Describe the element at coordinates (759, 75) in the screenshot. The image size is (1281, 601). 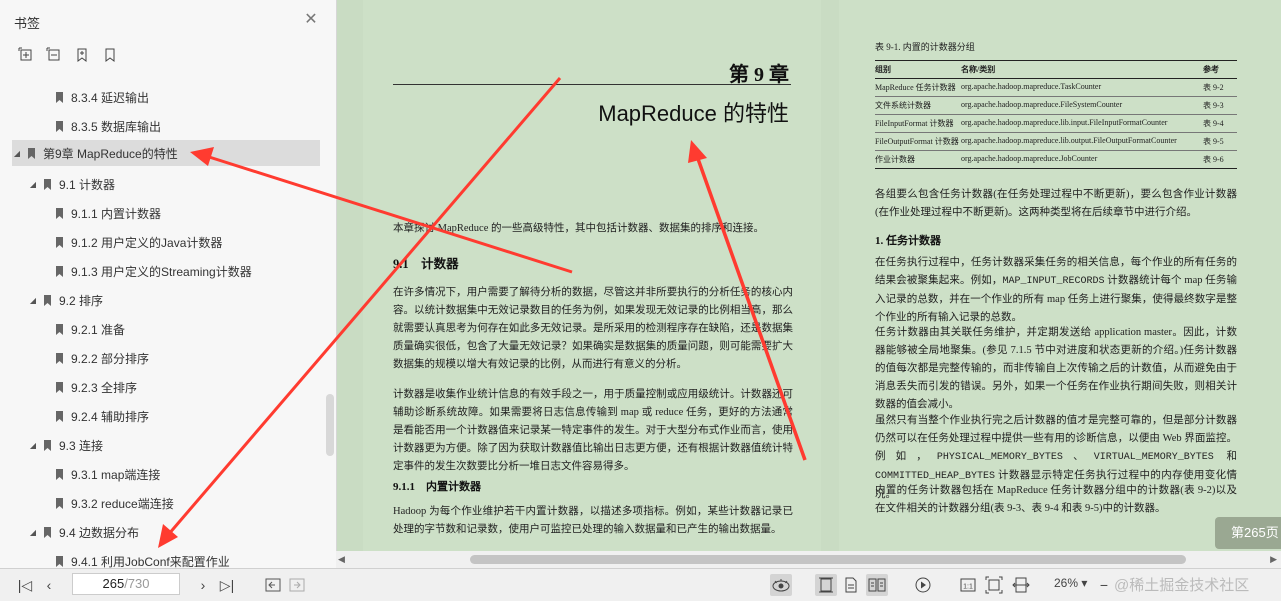
I see `chapter-number: 第 9 章` at that location.